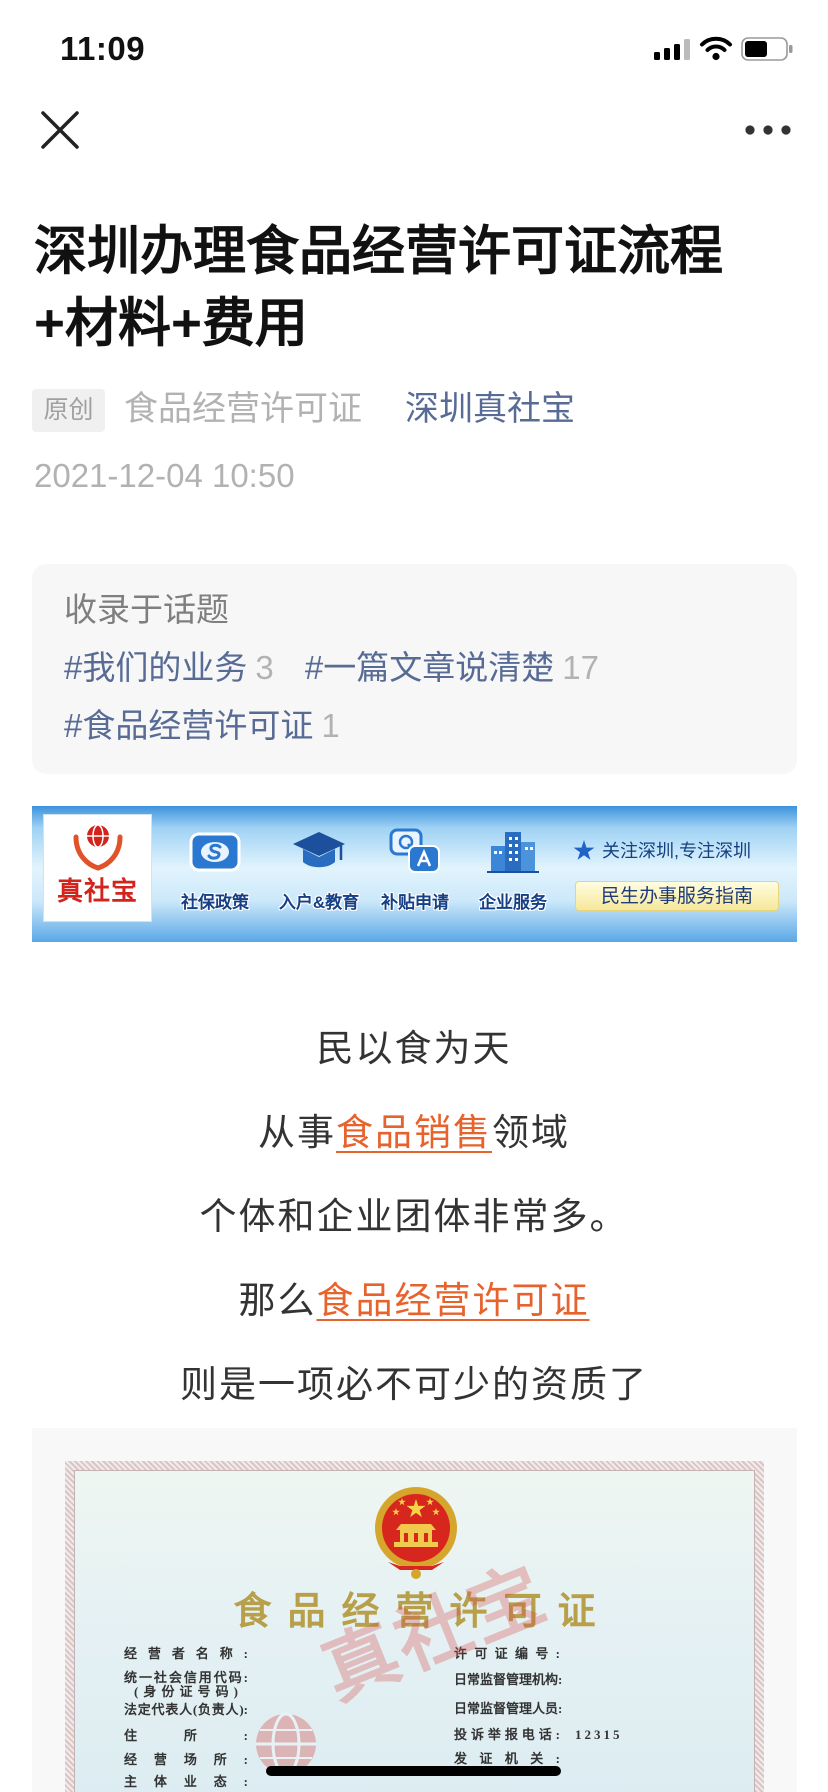  I want to click on topic-tag: #食品经营许可证 1, so click(202, 726).